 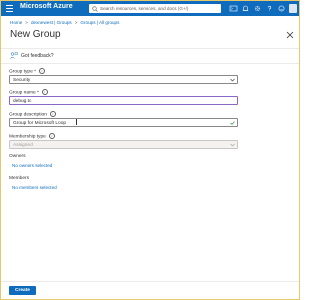 I want to click on person-feedback-icon, so click(x=14, y=55).